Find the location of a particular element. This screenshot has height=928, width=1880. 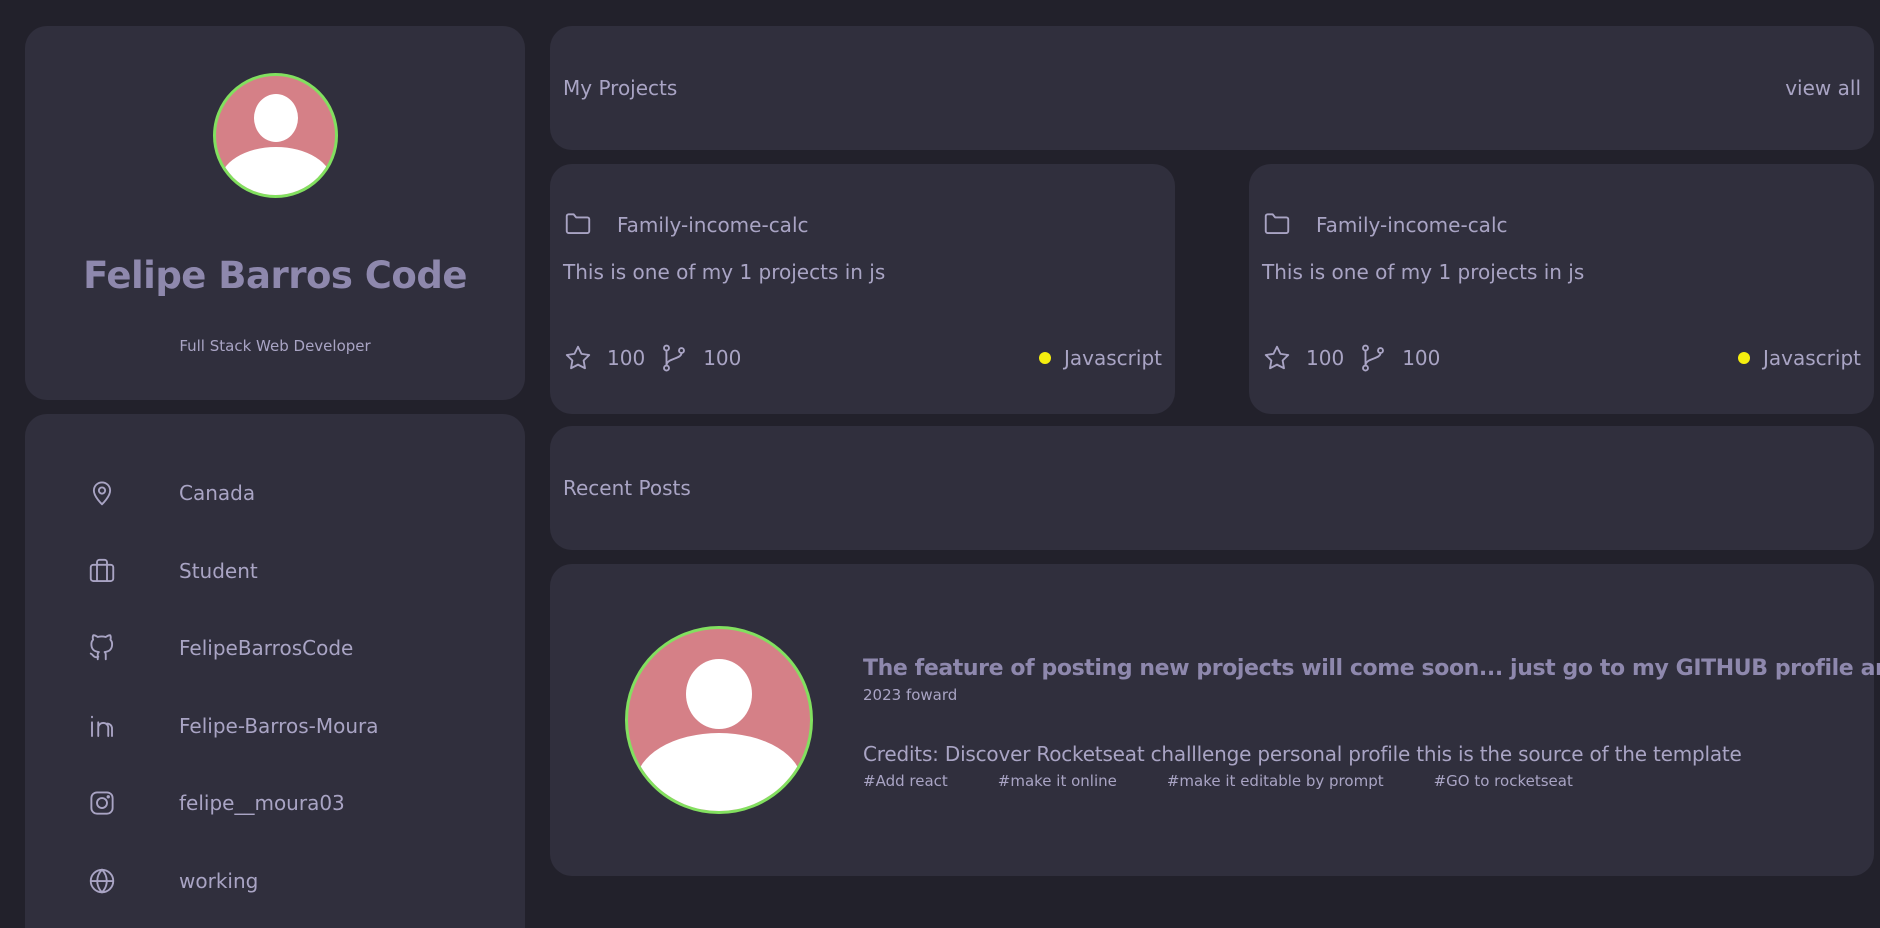

info-github-label: FelipeBarrosCode is located at coordinates (266, 648).